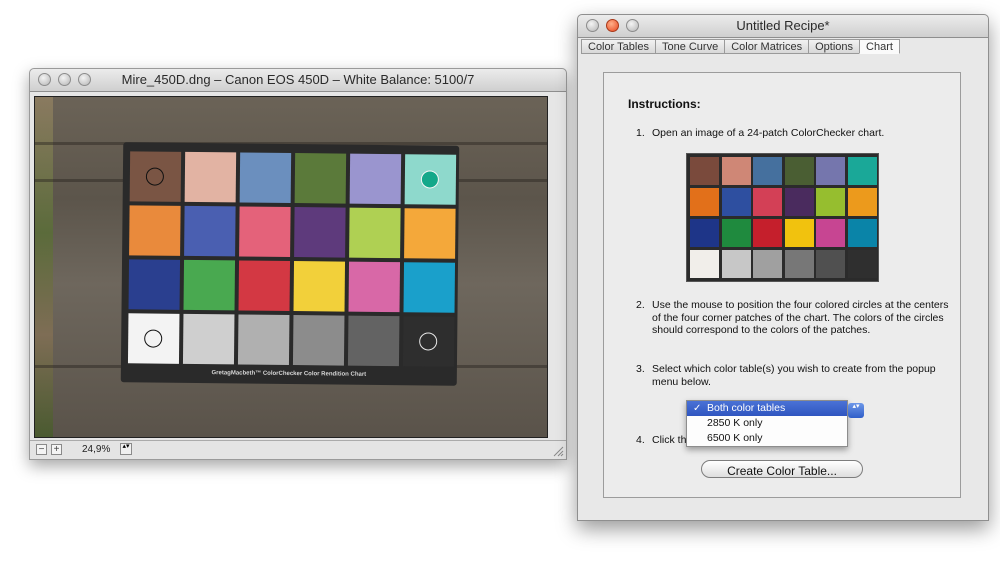  I want to click on menu-item-label: Both color tables, so click(746, 408).